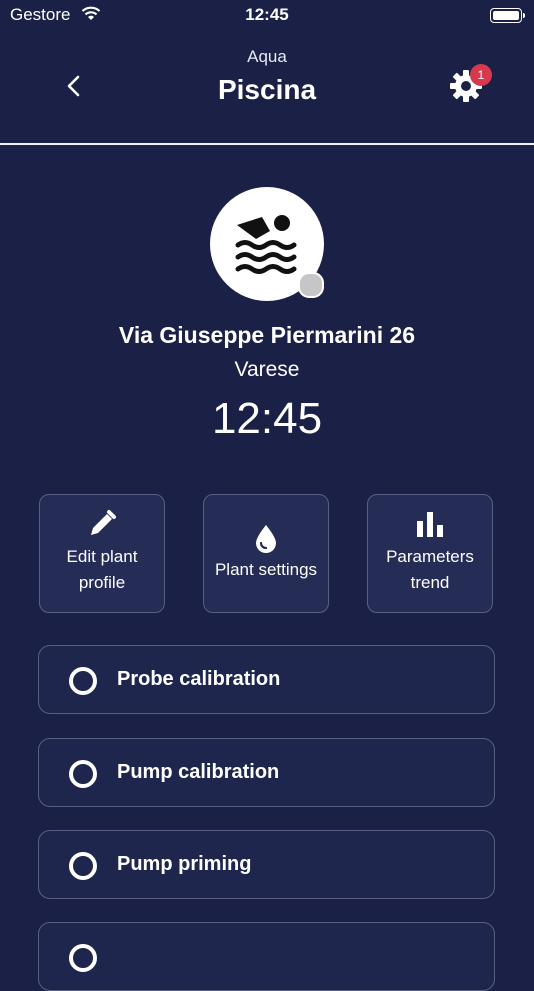  I want to click on header-divider, so click(267, 144).